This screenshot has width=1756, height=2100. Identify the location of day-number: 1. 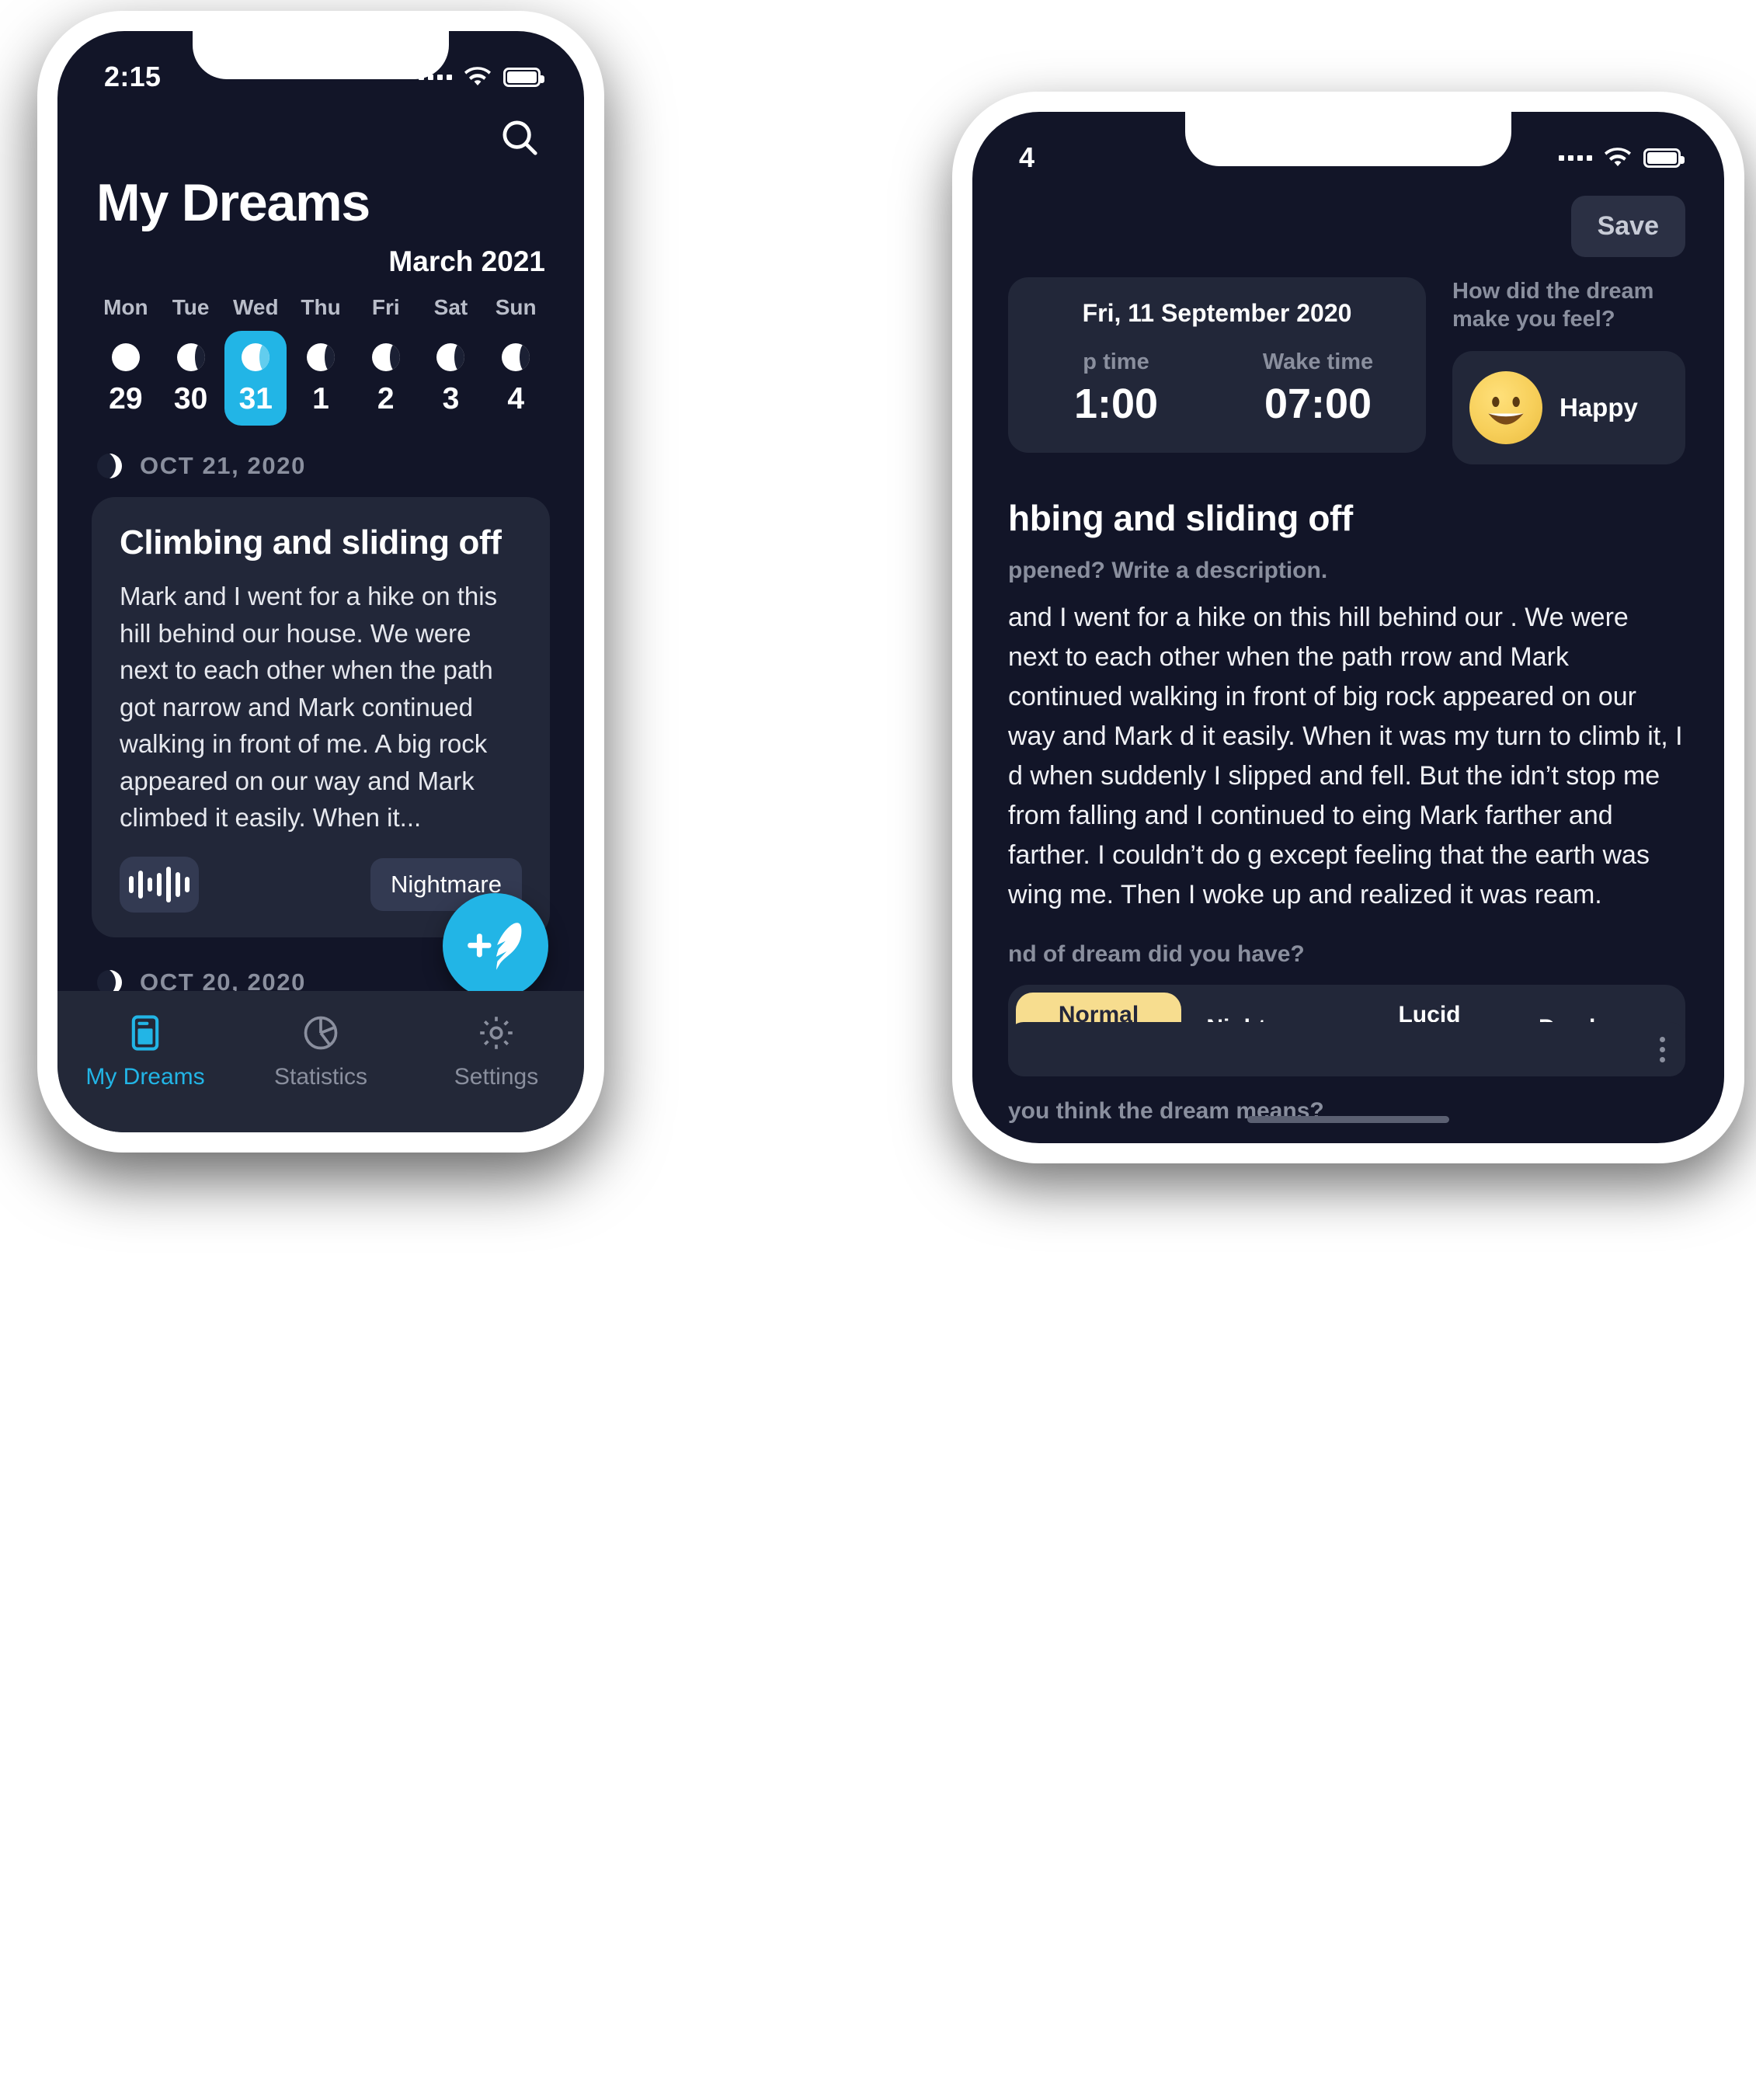
(320, 398).